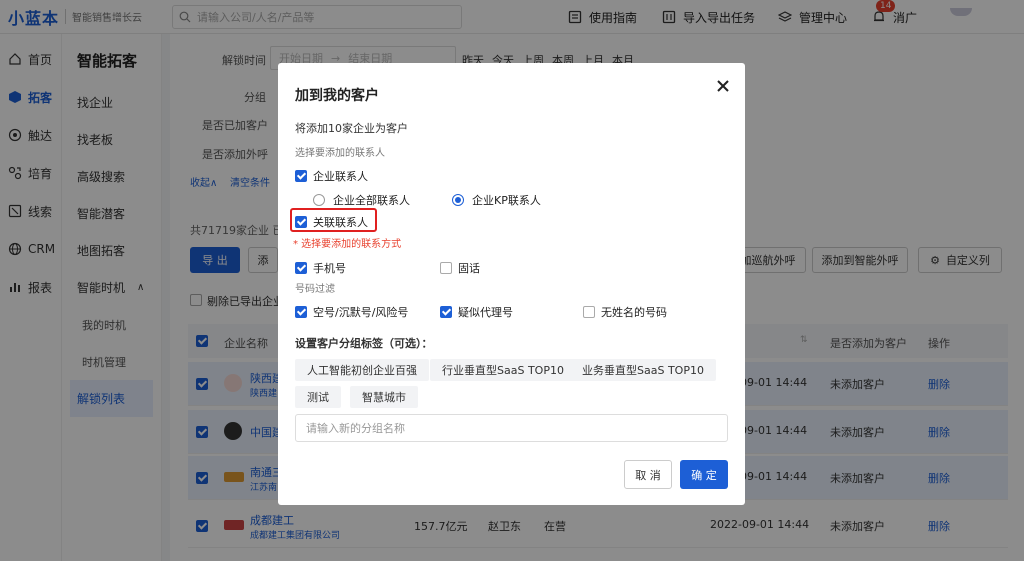 The width and height of the screenshot is (1024, 561). I want to click on proxy-number-checkbox: 疑似代理号, so click(476, 312).